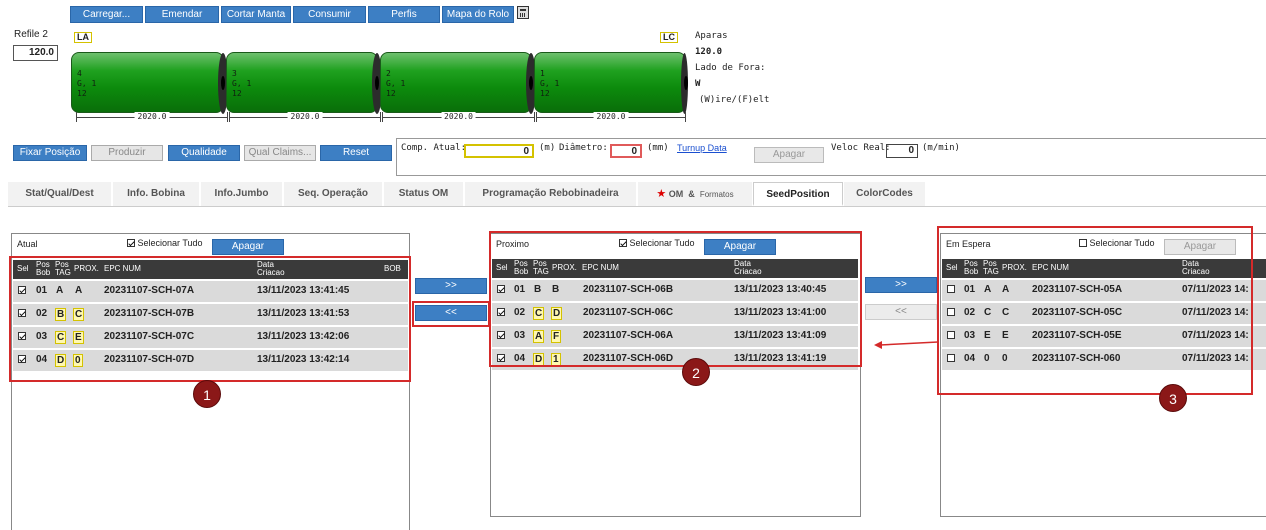  Describe the element at coordinates (798, 194) in the screenshot. I see `tab-seedposition: SeedPosition` at that location.